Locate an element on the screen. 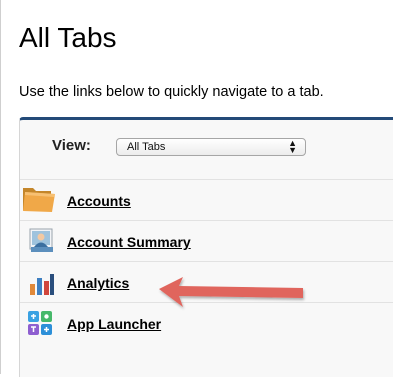 The width and height of the screenshot is (393, 377). view-select-value: All Tabs is located at coordinates (146, 147).